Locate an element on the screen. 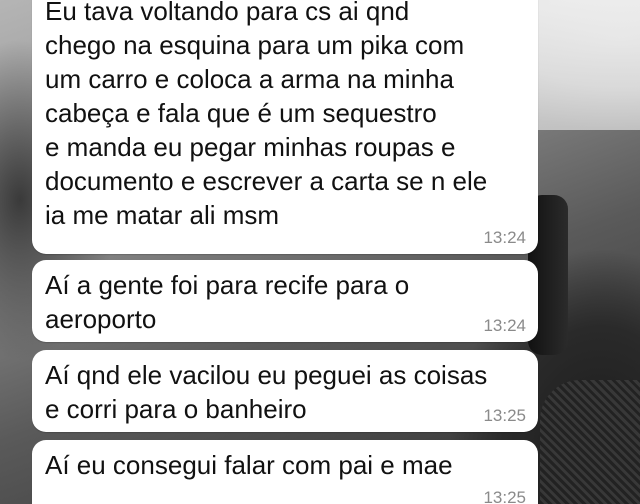 This screenshot has height=504, width=640. message-text: Aí eu consegui falar com pai e mae is located at coordinates (249, 465).